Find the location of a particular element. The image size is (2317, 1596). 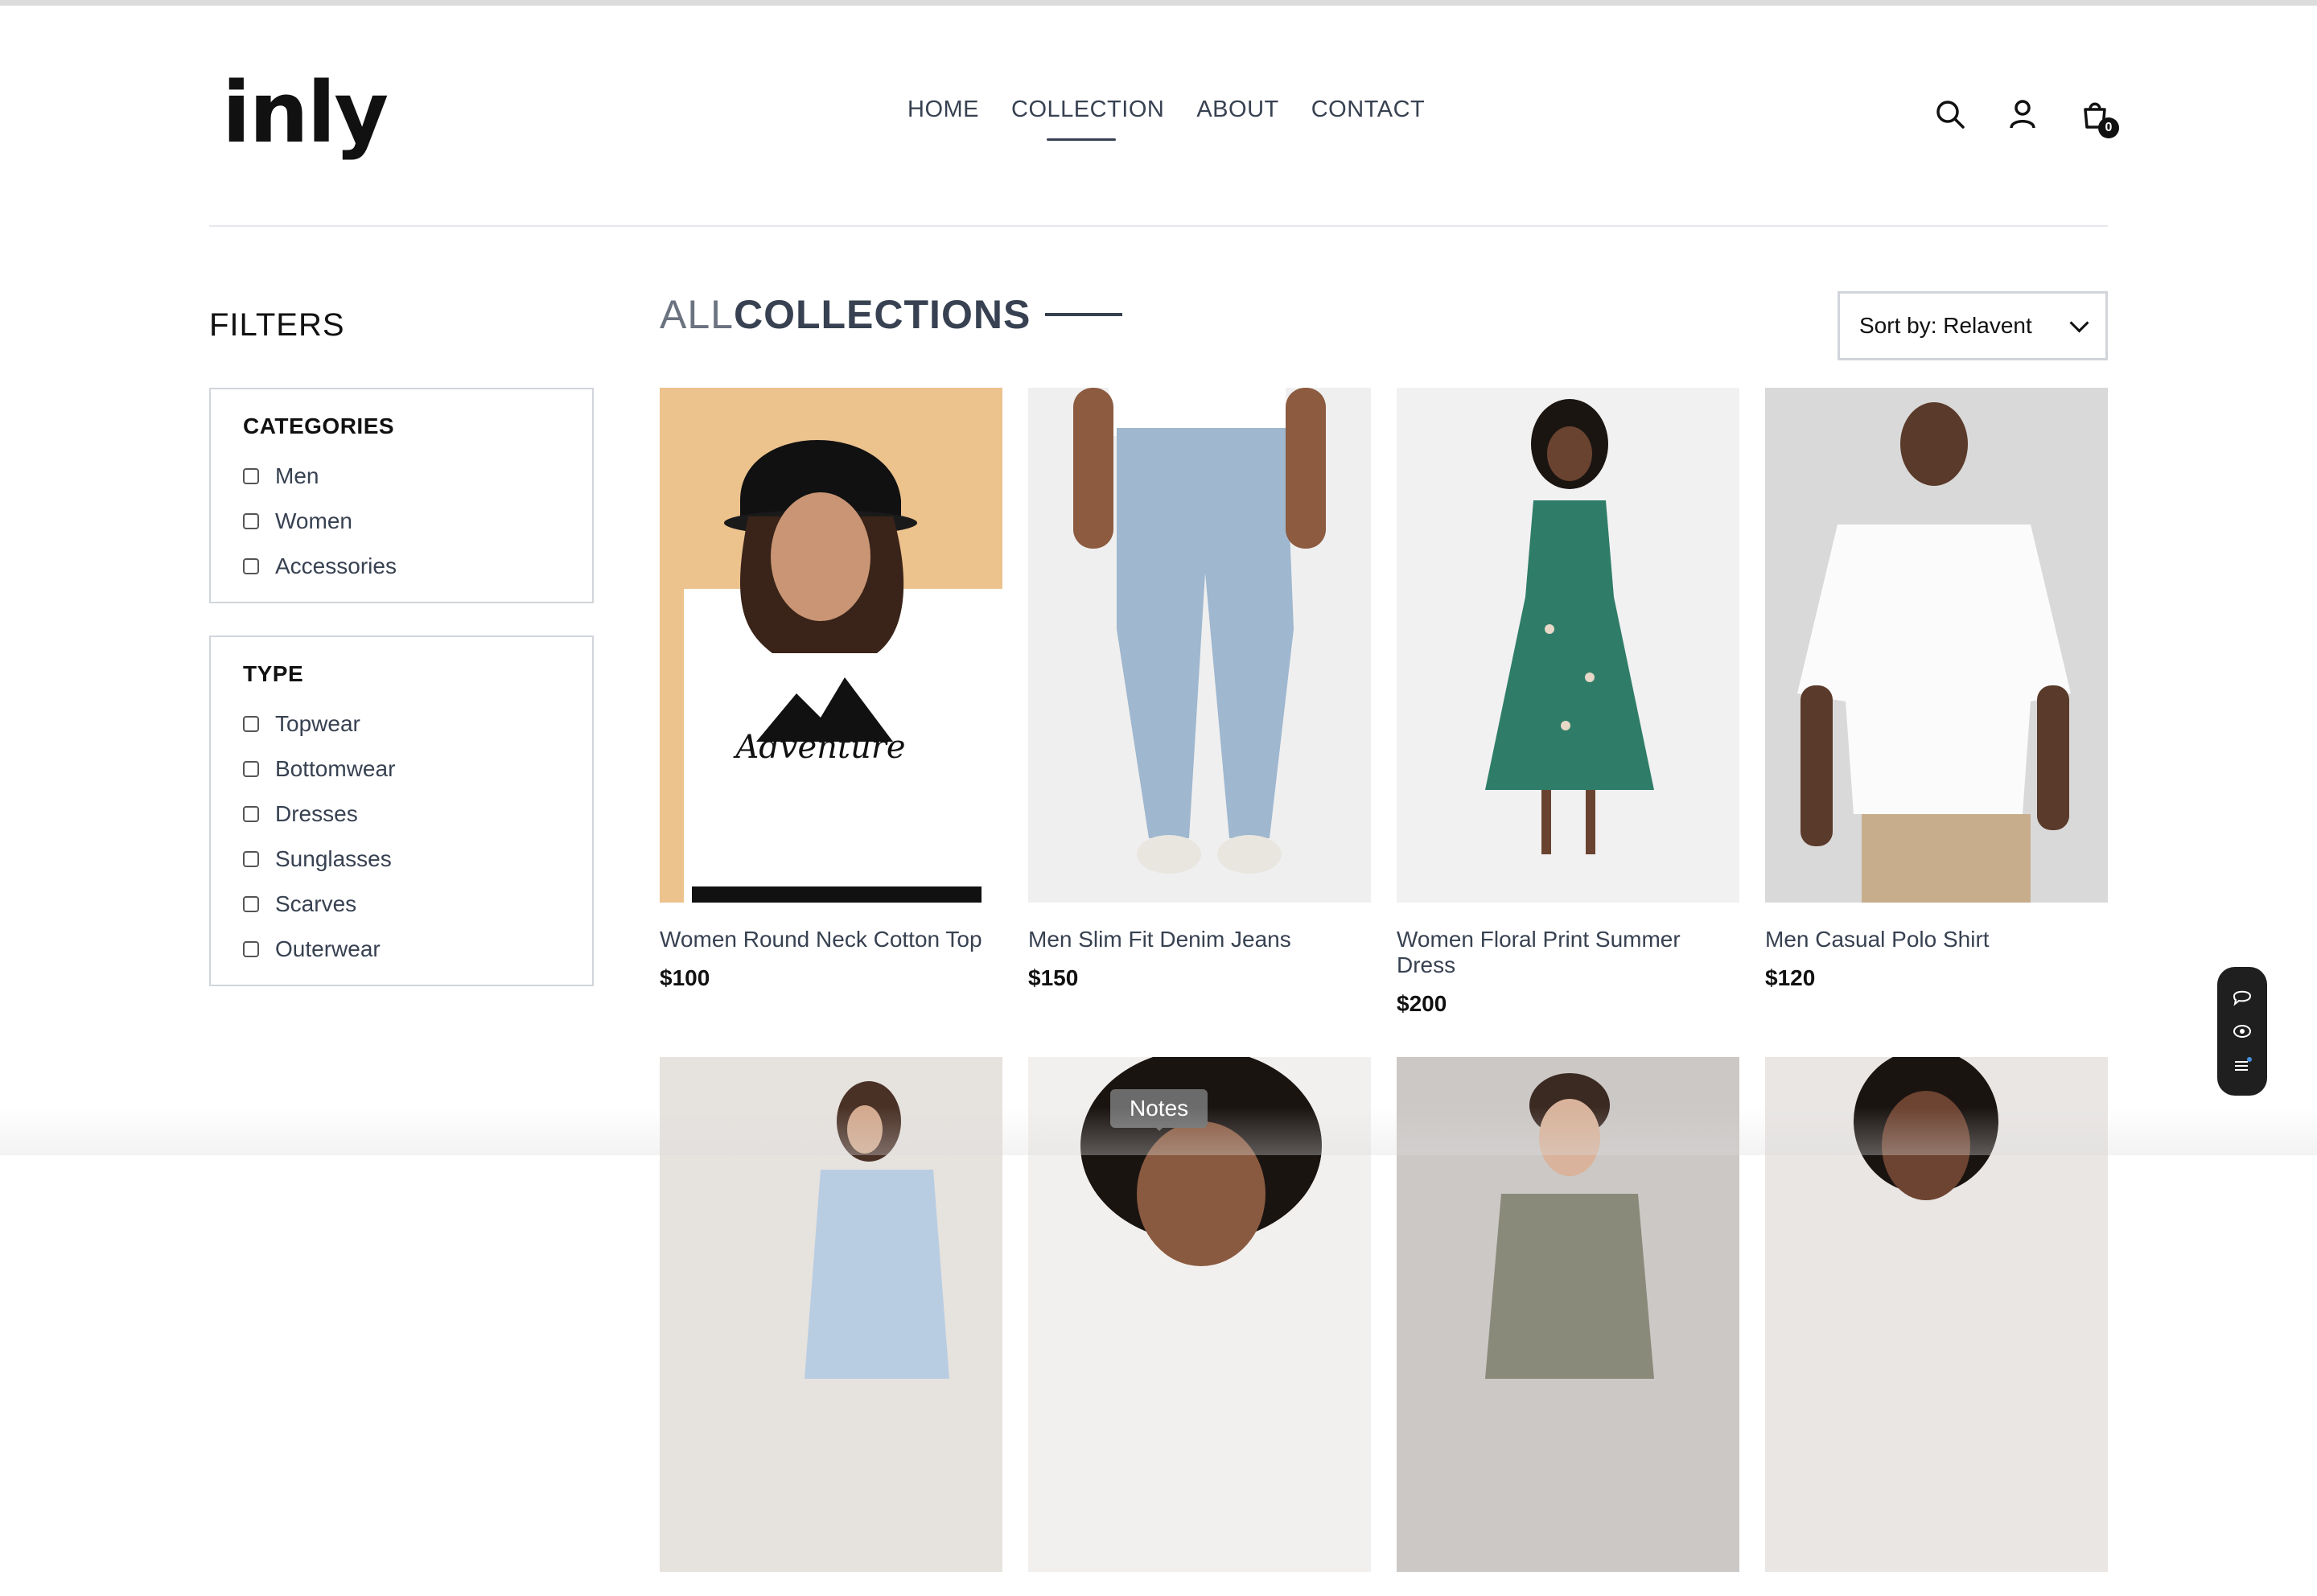

nav-about: ABOUT is located at coordinates (1237, 110).